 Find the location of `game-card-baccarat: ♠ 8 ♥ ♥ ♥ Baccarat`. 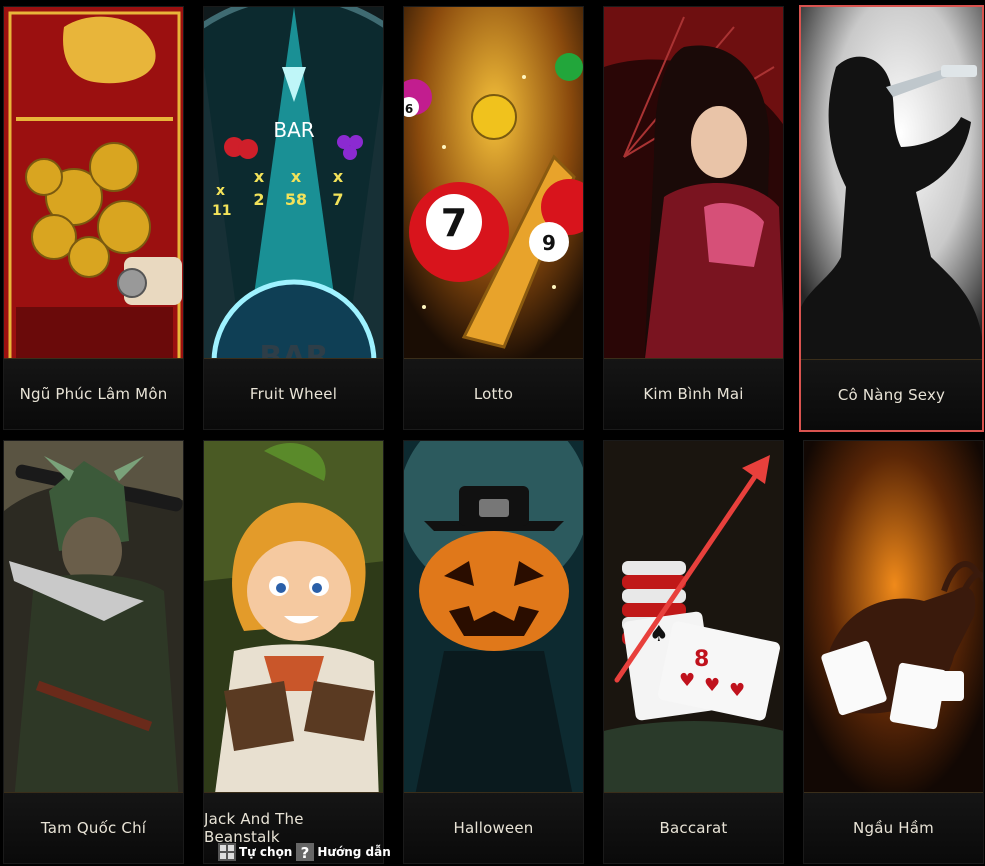

game-card-baccarat: ♠ 8 ♥ ♥ ♥ Baccarat is located at coordinates (693, 652).